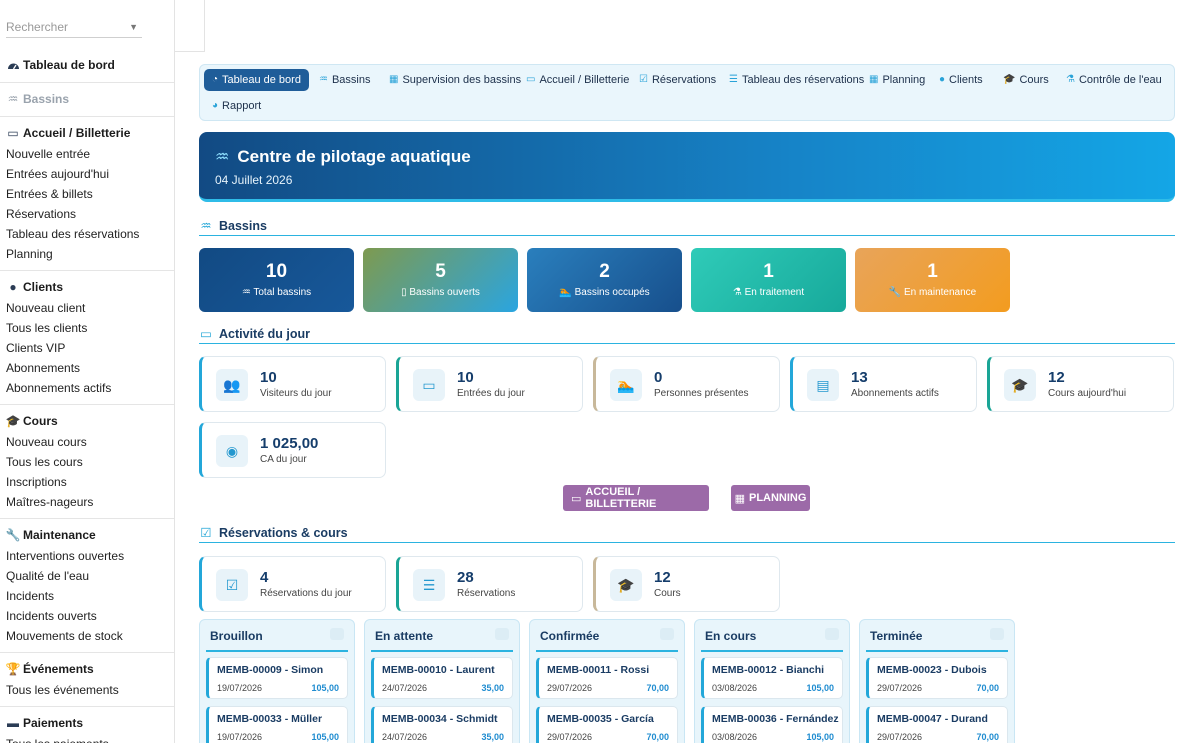 This screenshot has height=743, width=1200. What do you see at coordinates (768, 292) in the screenshot?
I see `stat-label-row: ⚗ En traitement` at bounding box center [768, 292].